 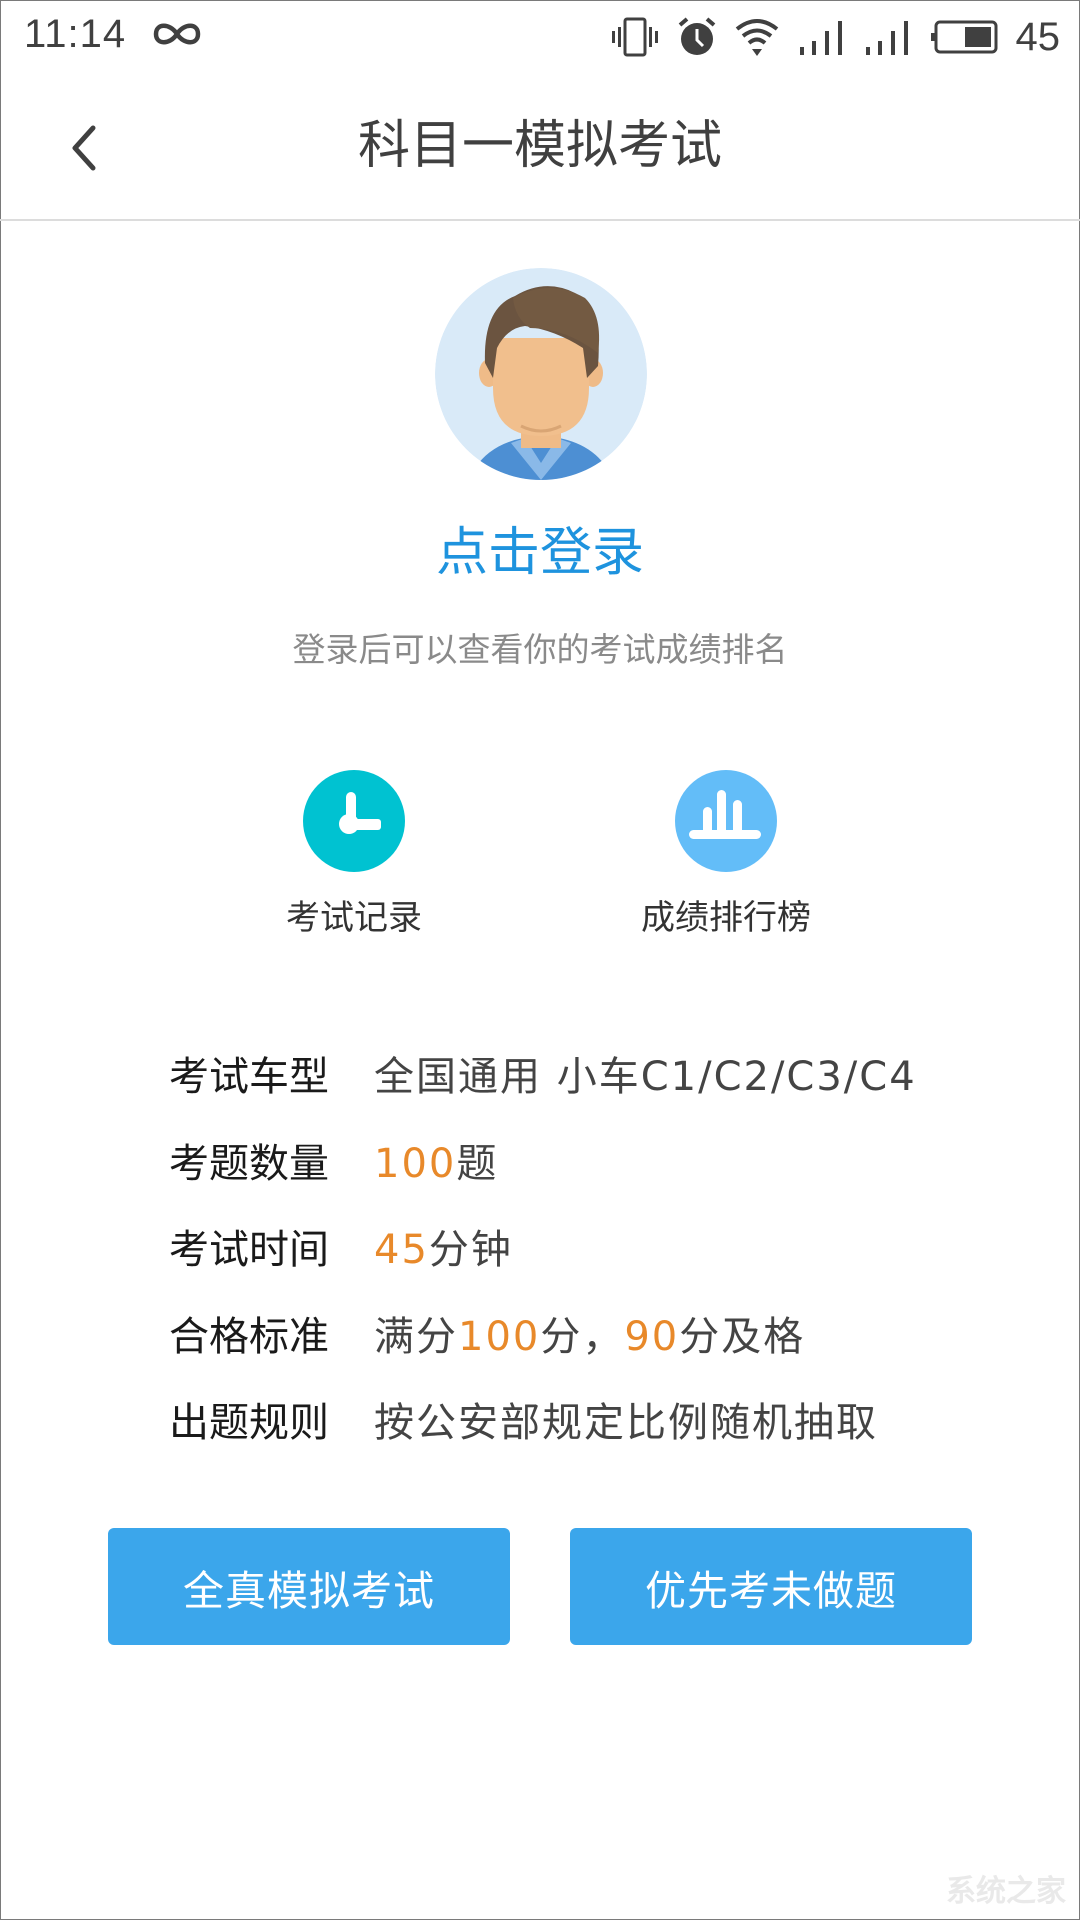 What do you see at coordinates (415, 1163) in the screenshot?
I see `question-count: 100` at bounding box center [415, 1163].